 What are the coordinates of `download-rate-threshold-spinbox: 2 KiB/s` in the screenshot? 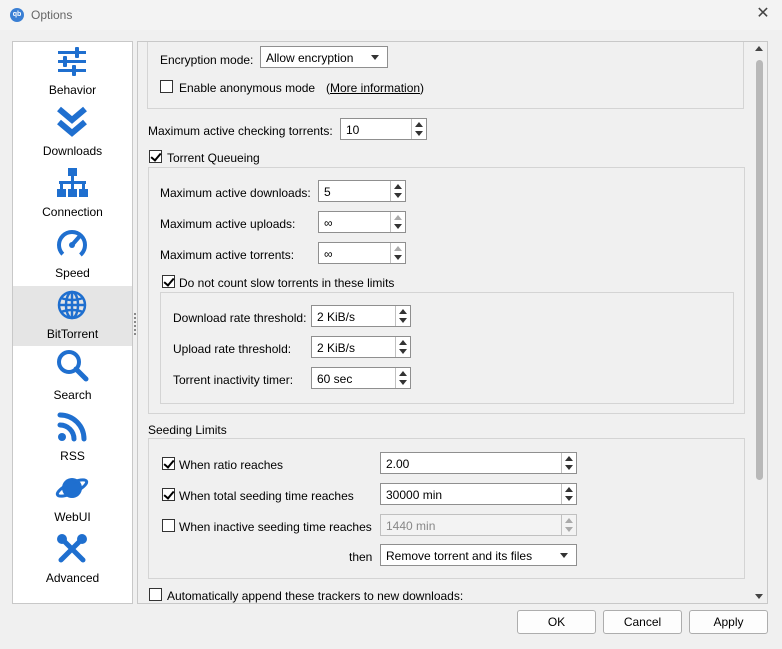 It's located at (361, 316).